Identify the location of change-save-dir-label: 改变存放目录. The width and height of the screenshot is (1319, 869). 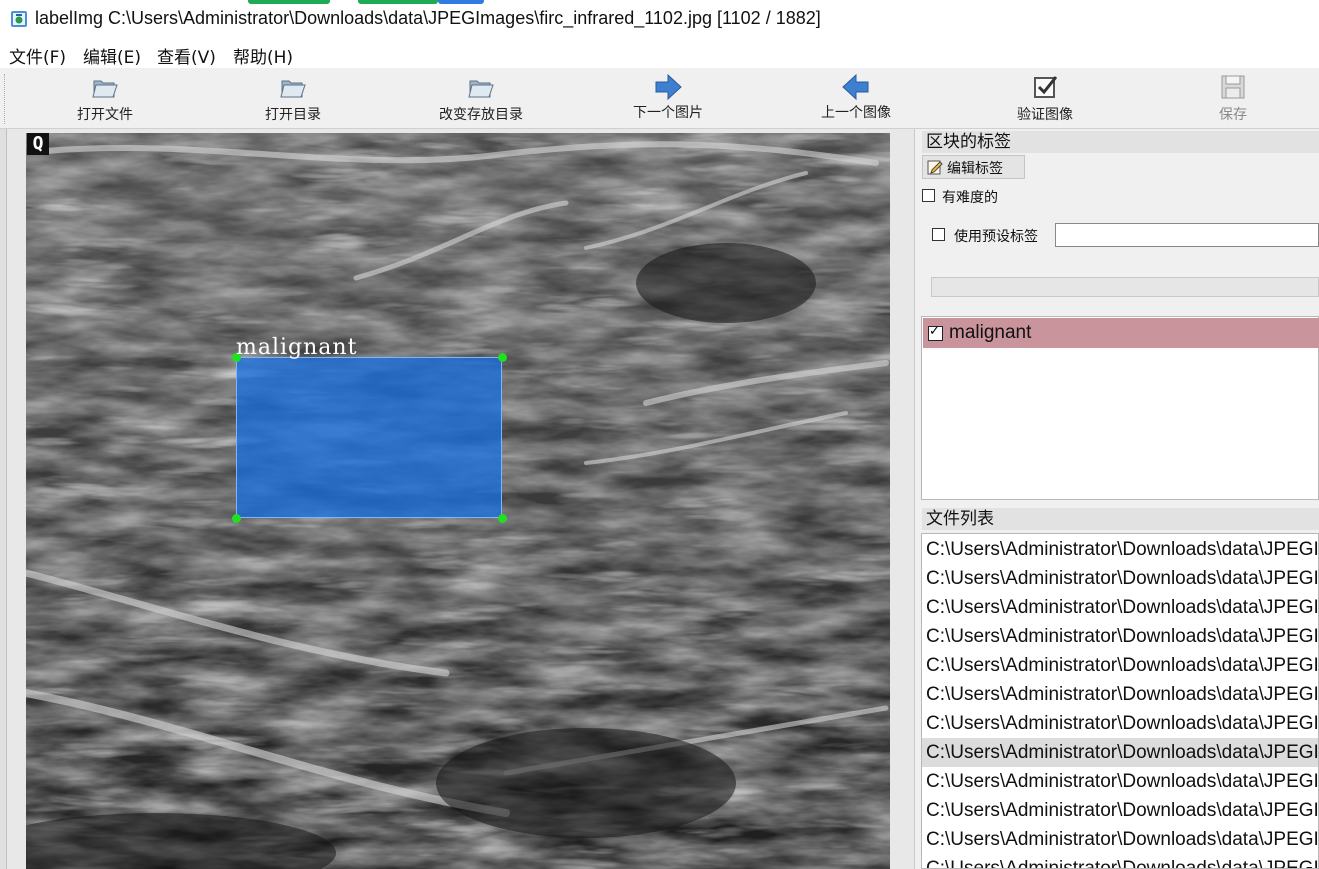
(481, 115).